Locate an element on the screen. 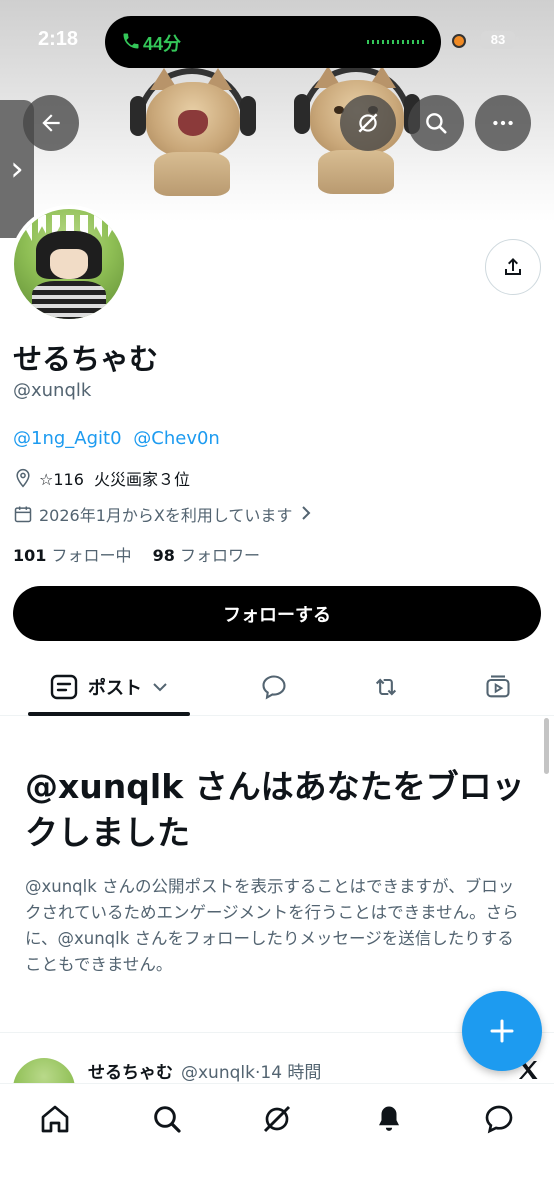 The width and height of the screenshot is (554, 1200). bio-mention-link: @Chev0n is located at coordinates (176, 438).